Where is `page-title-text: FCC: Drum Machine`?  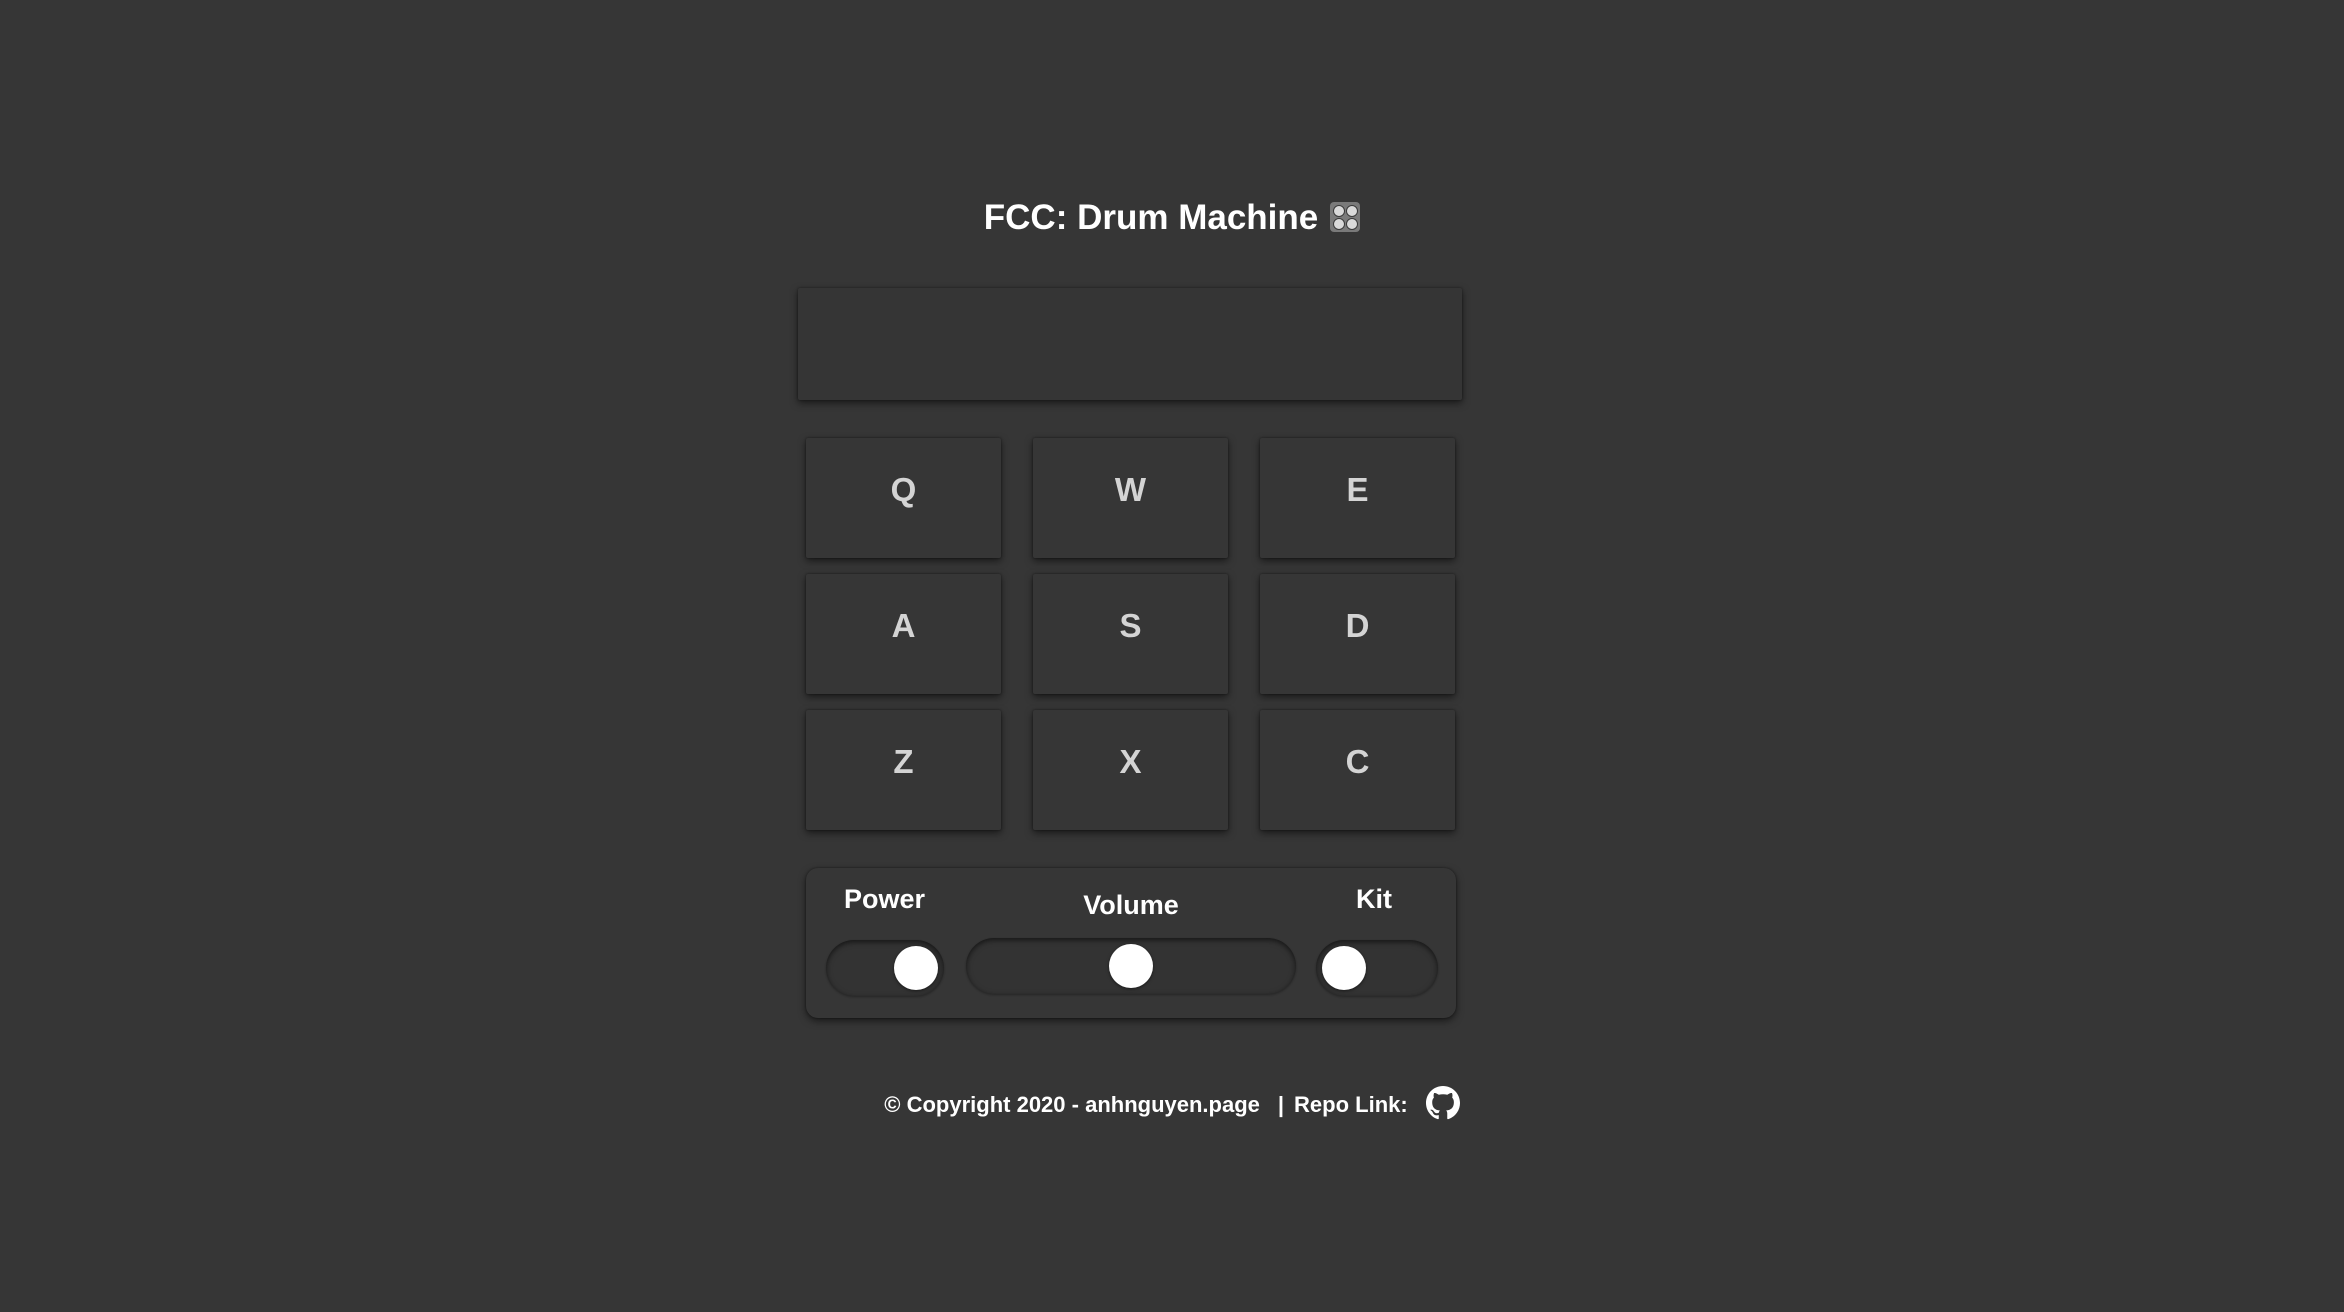
page-title-text: FCC: Drum Machine is located at coordinates (1151, 217).